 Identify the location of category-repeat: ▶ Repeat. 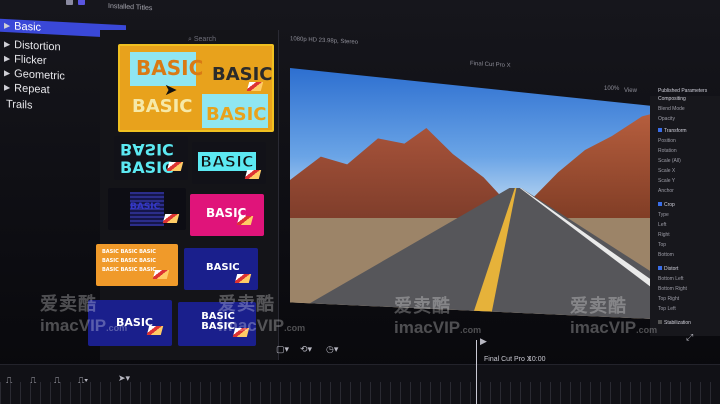
(27, 88).